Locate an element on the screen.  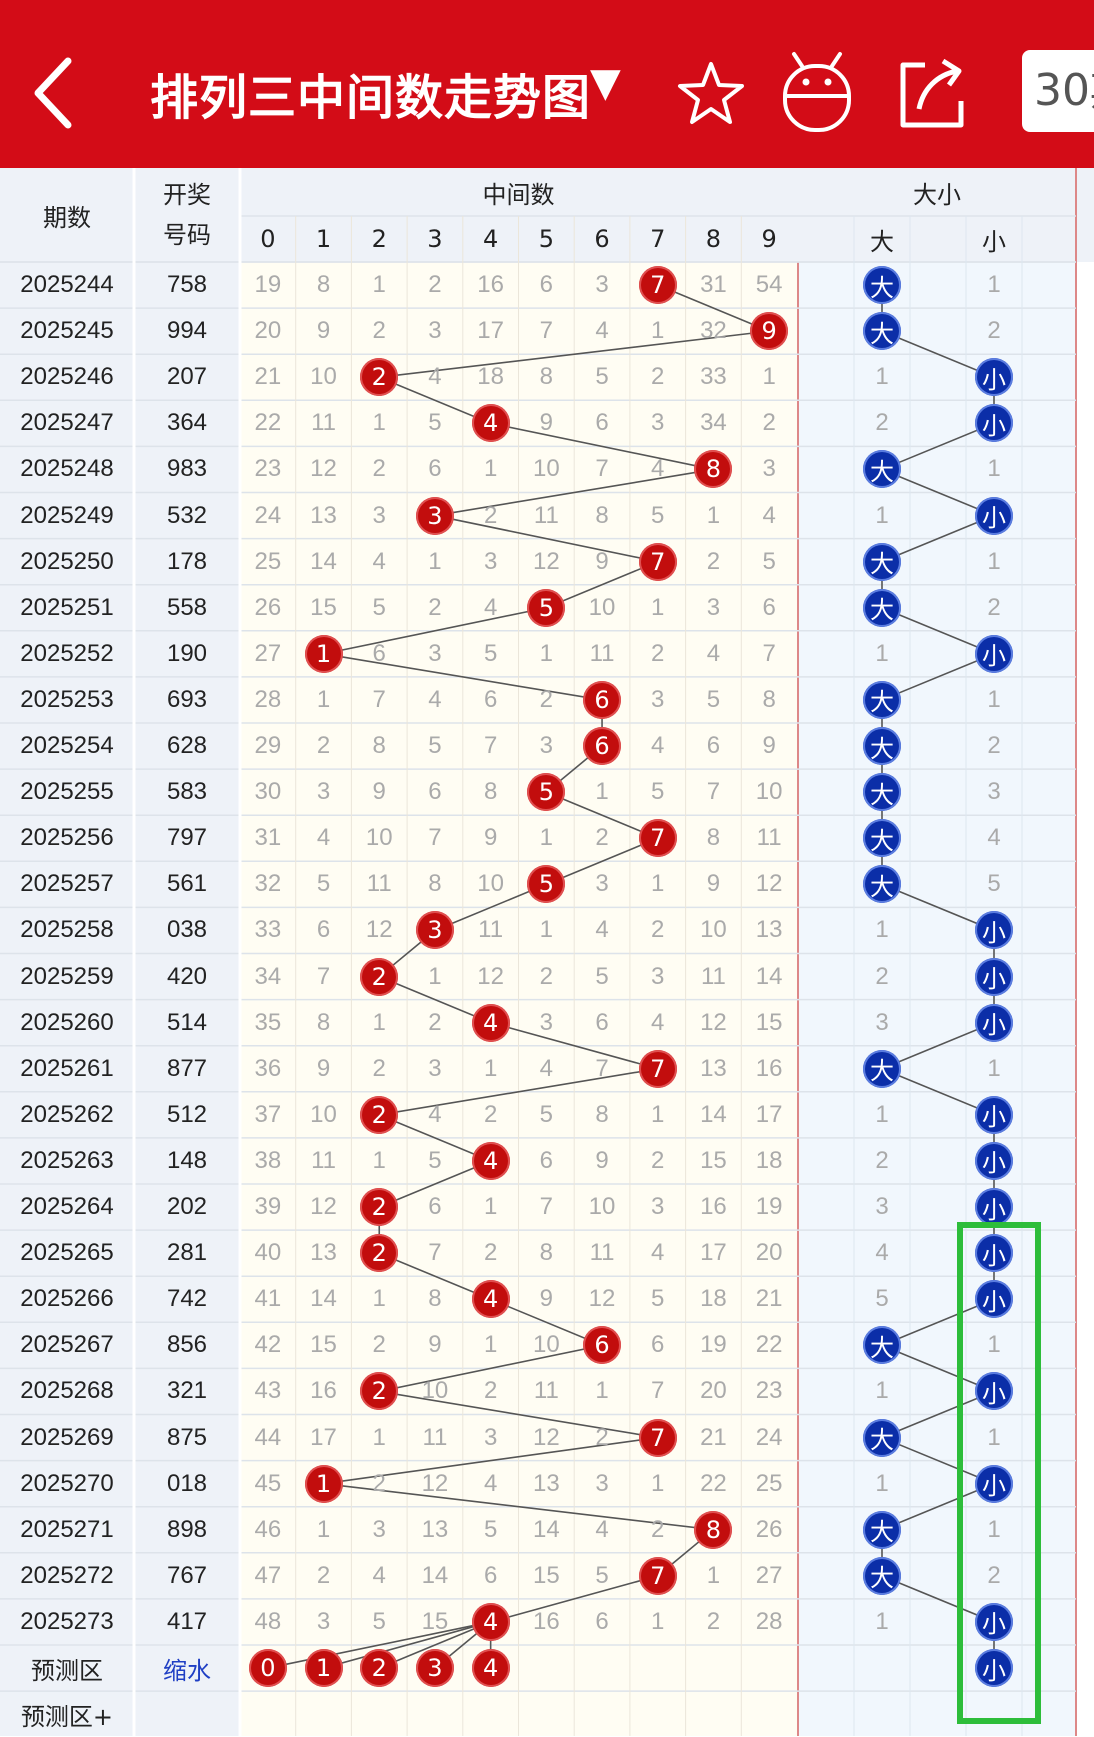
forecast-digit-ball: 4 is located at coordinates (490, 1668).